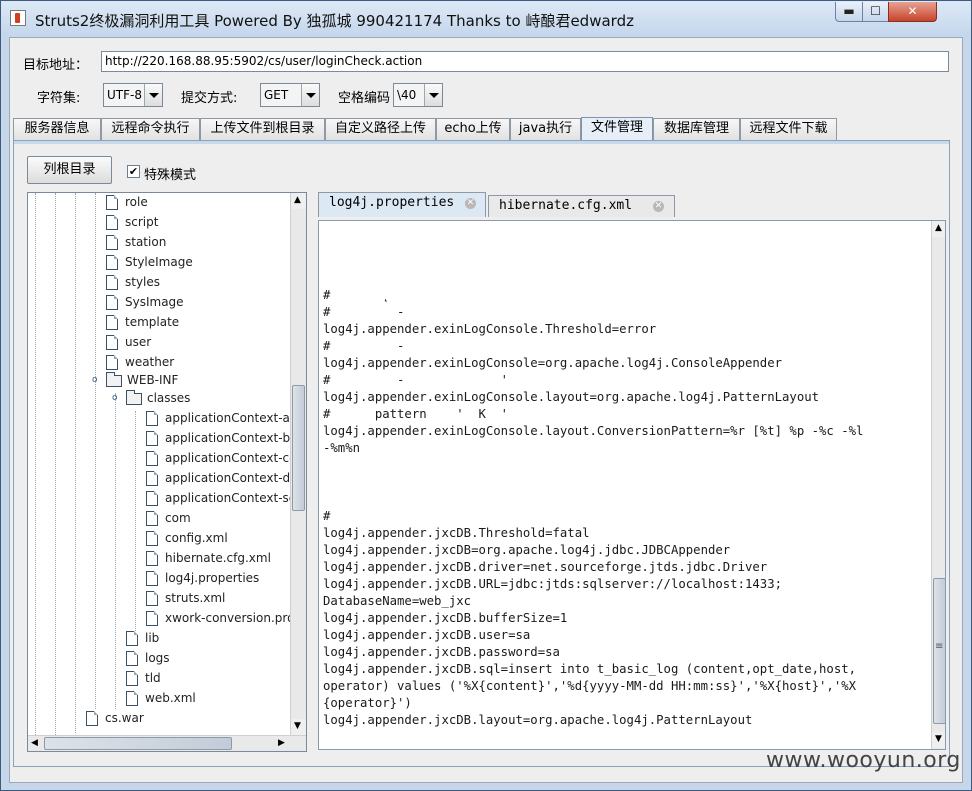 The height and width of the screenshot is (791, 972). I want to click on editor-scroll-down-arrow: ▼, so click(938, 740).